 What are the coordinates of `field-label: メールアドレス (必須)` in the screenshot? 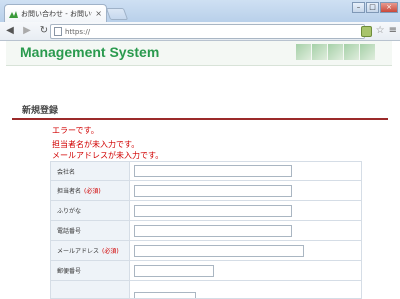 It's located at (90, 250).